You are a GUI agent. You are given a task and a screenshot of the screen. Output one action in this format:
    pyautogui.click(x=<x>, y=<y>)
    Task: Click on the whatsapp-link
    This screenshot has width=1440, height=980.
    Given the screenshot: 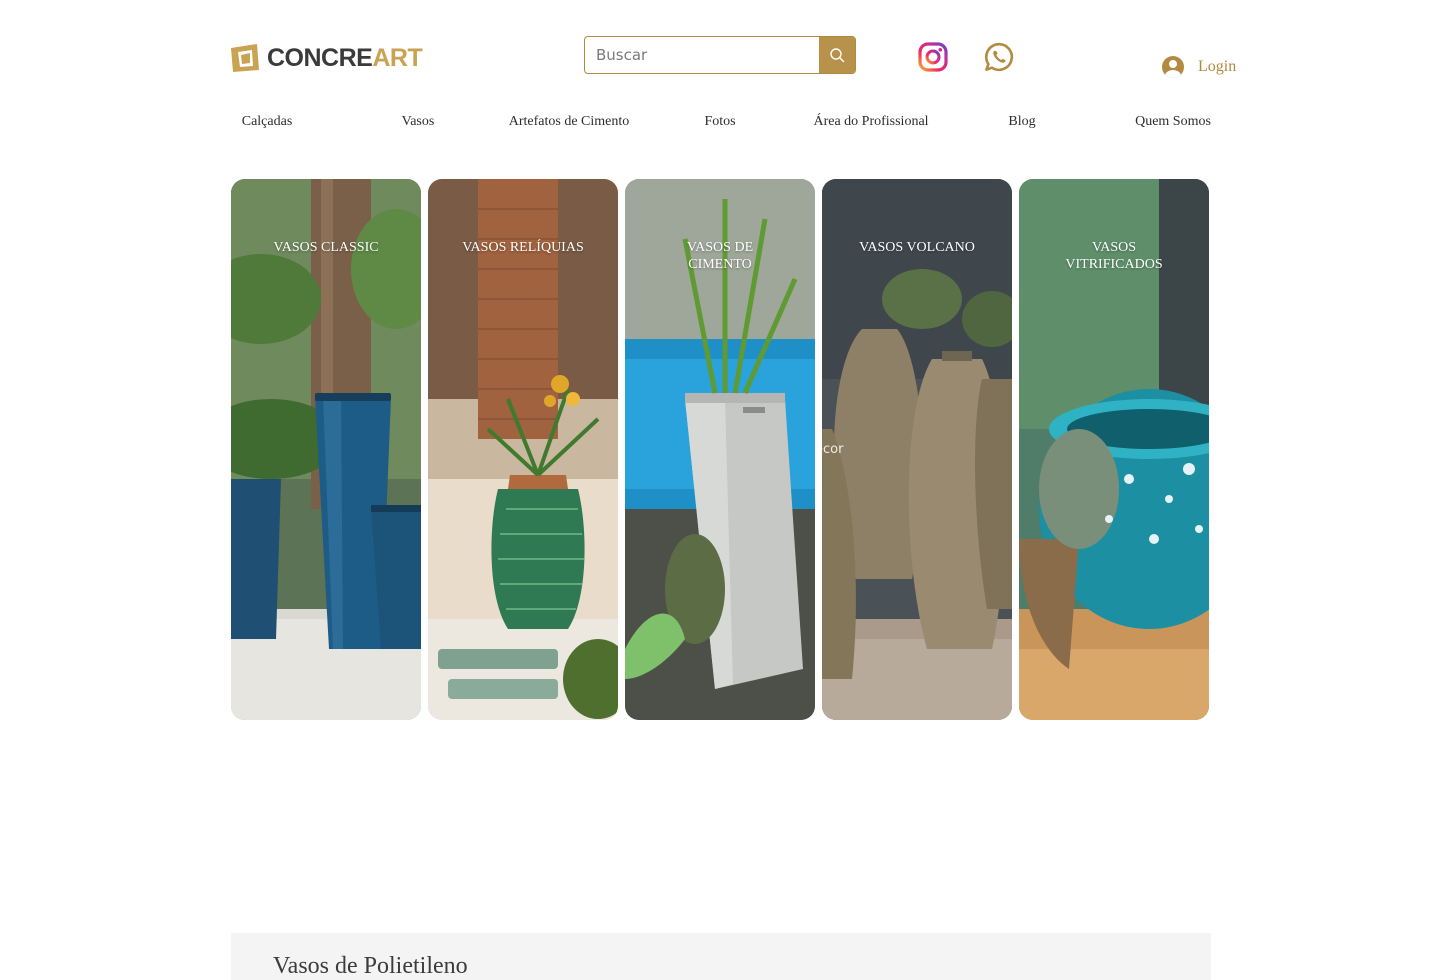 What is the action you would take?
    pyautogui.click(x=999, y=57)
    